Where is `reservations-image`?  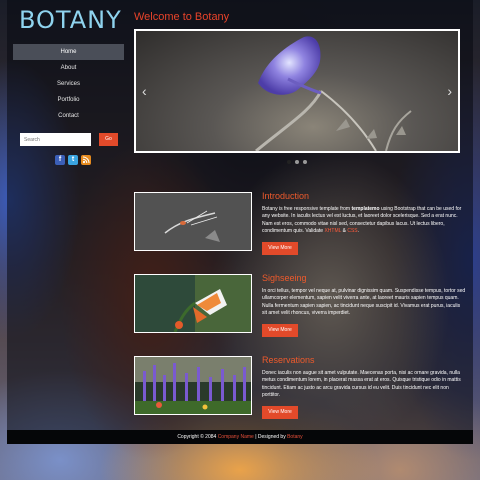 reservations-image is located at coordinates (193, 385).